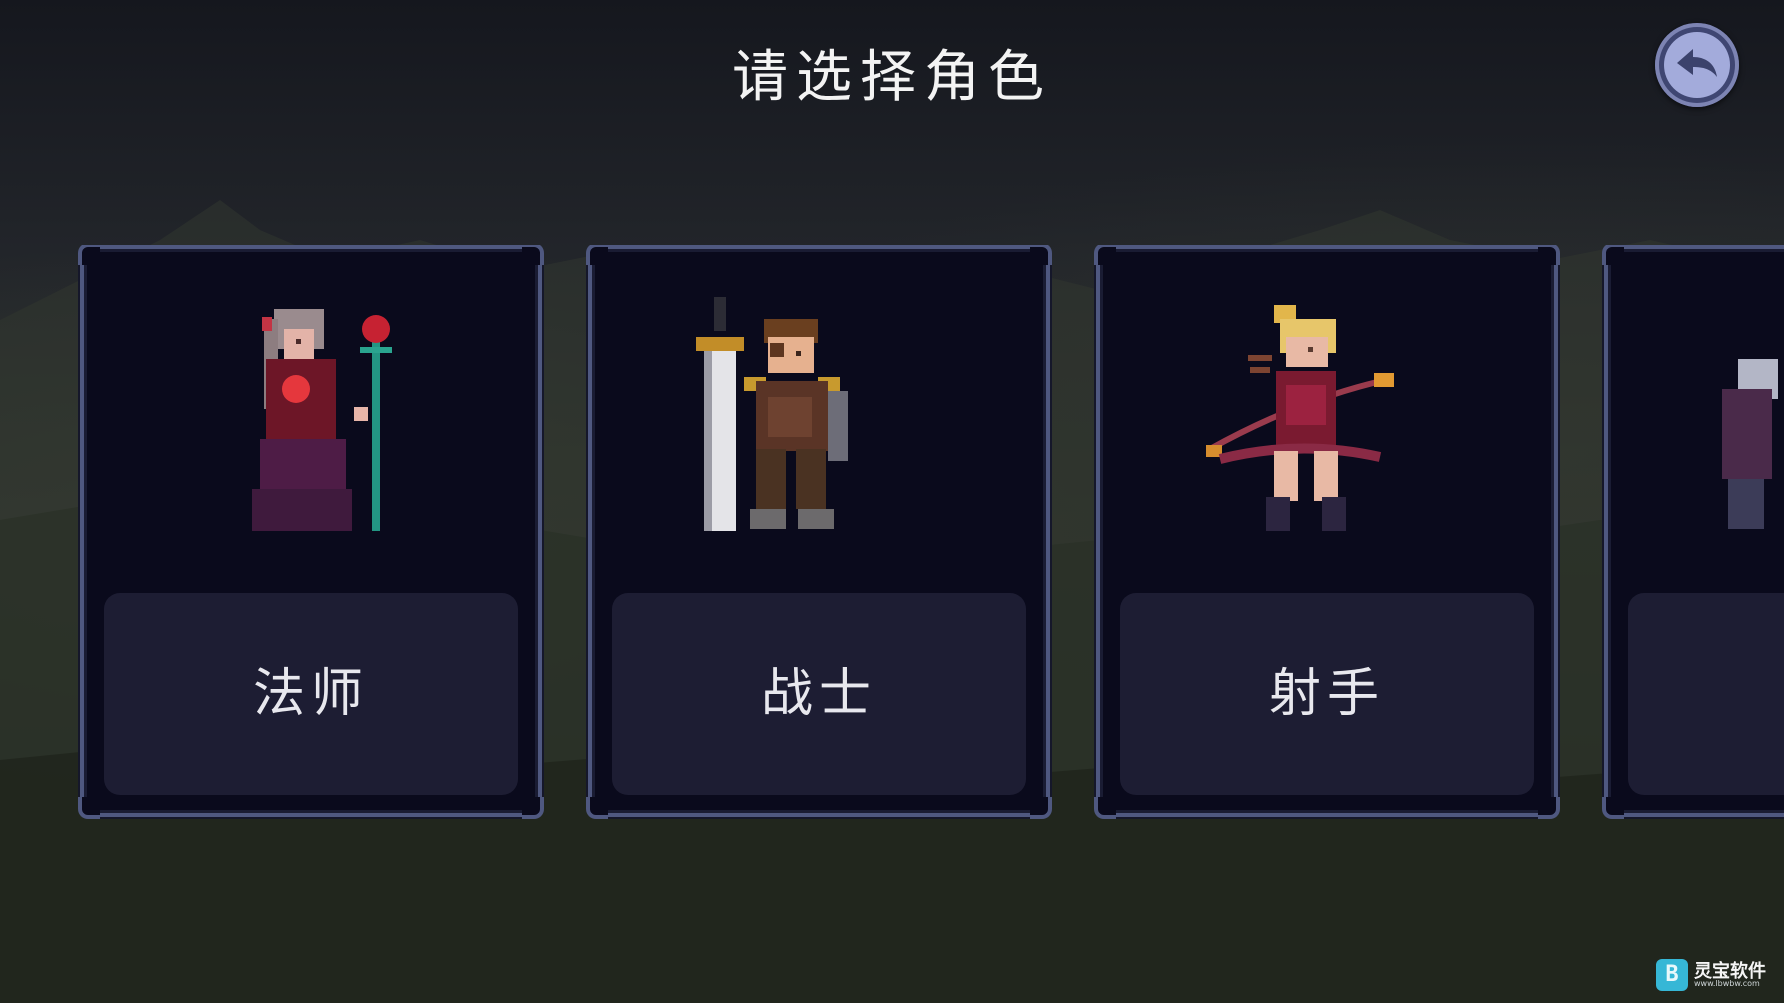 This screenshot has width=1784, height=1003. Describe the element at coordinates (1727, 983) in the screenshot. I see `watermark-url: www.lbwbw.com` at that location.